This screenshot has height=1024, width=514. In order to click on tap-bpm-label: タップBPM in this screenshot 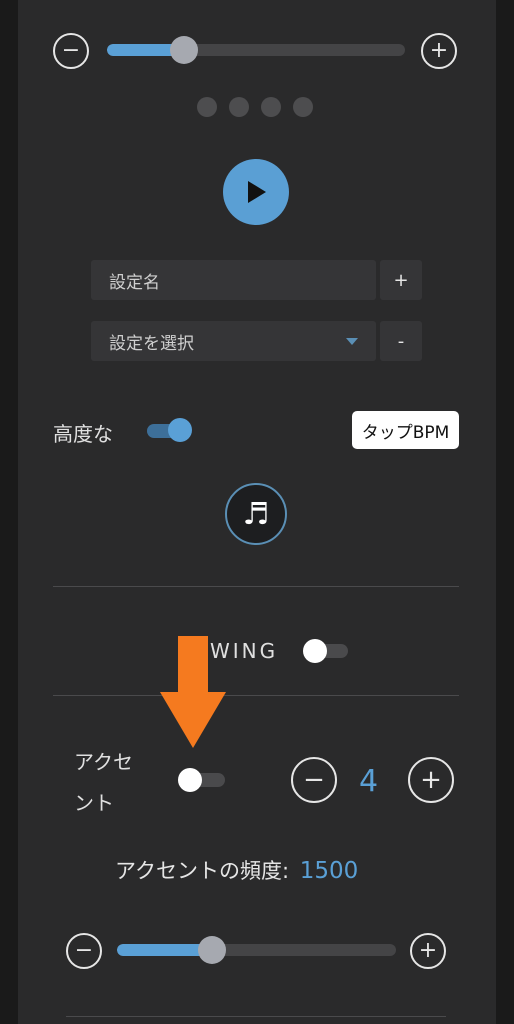, I will do `click(405, 432)`.